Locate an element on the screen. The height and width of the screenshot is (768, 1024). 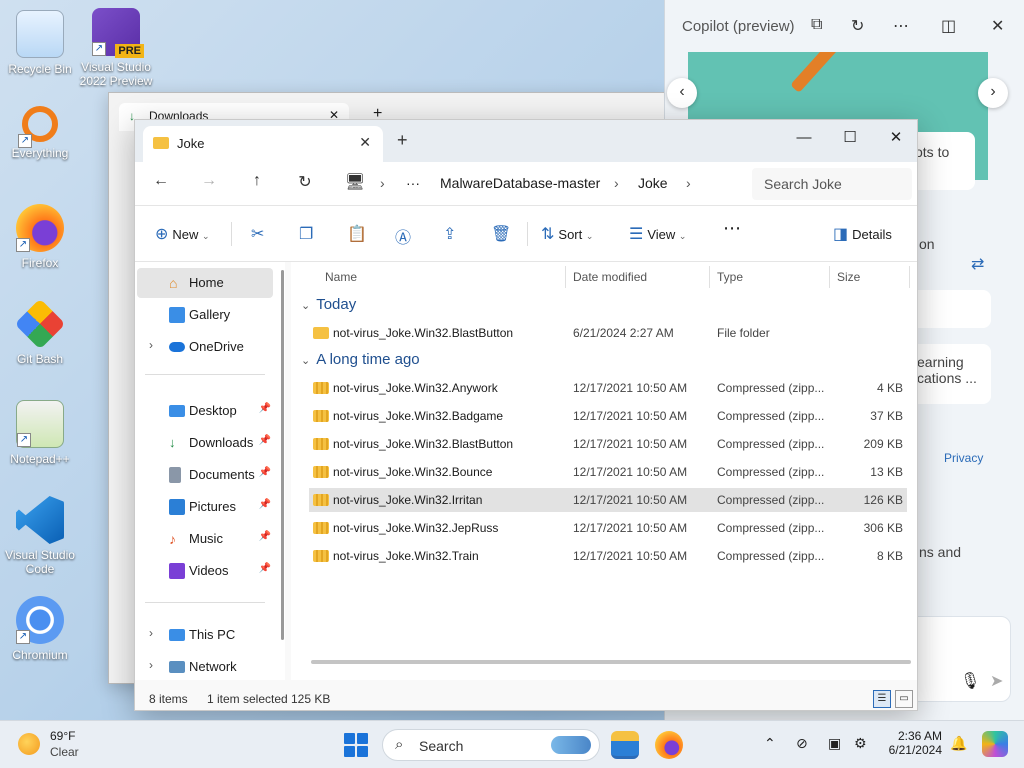
tab-joke: Joke ✕ is located at coordinates (263, 144).